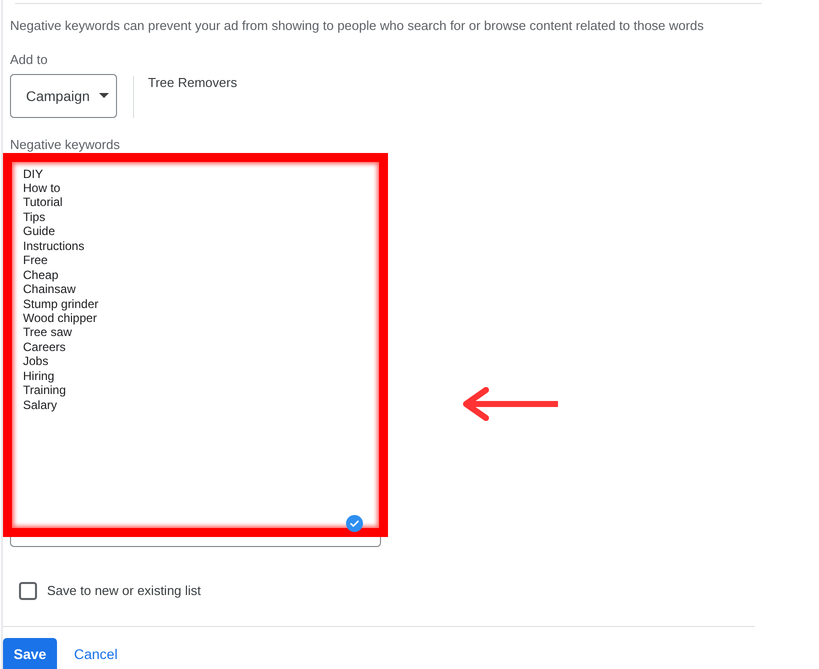 Image resolution: width=819 pixels, height=669 pixels. What do you see at coordinates (28, 591) in the screenshot?
I see `checkbox` at bounding box center [28, 591].